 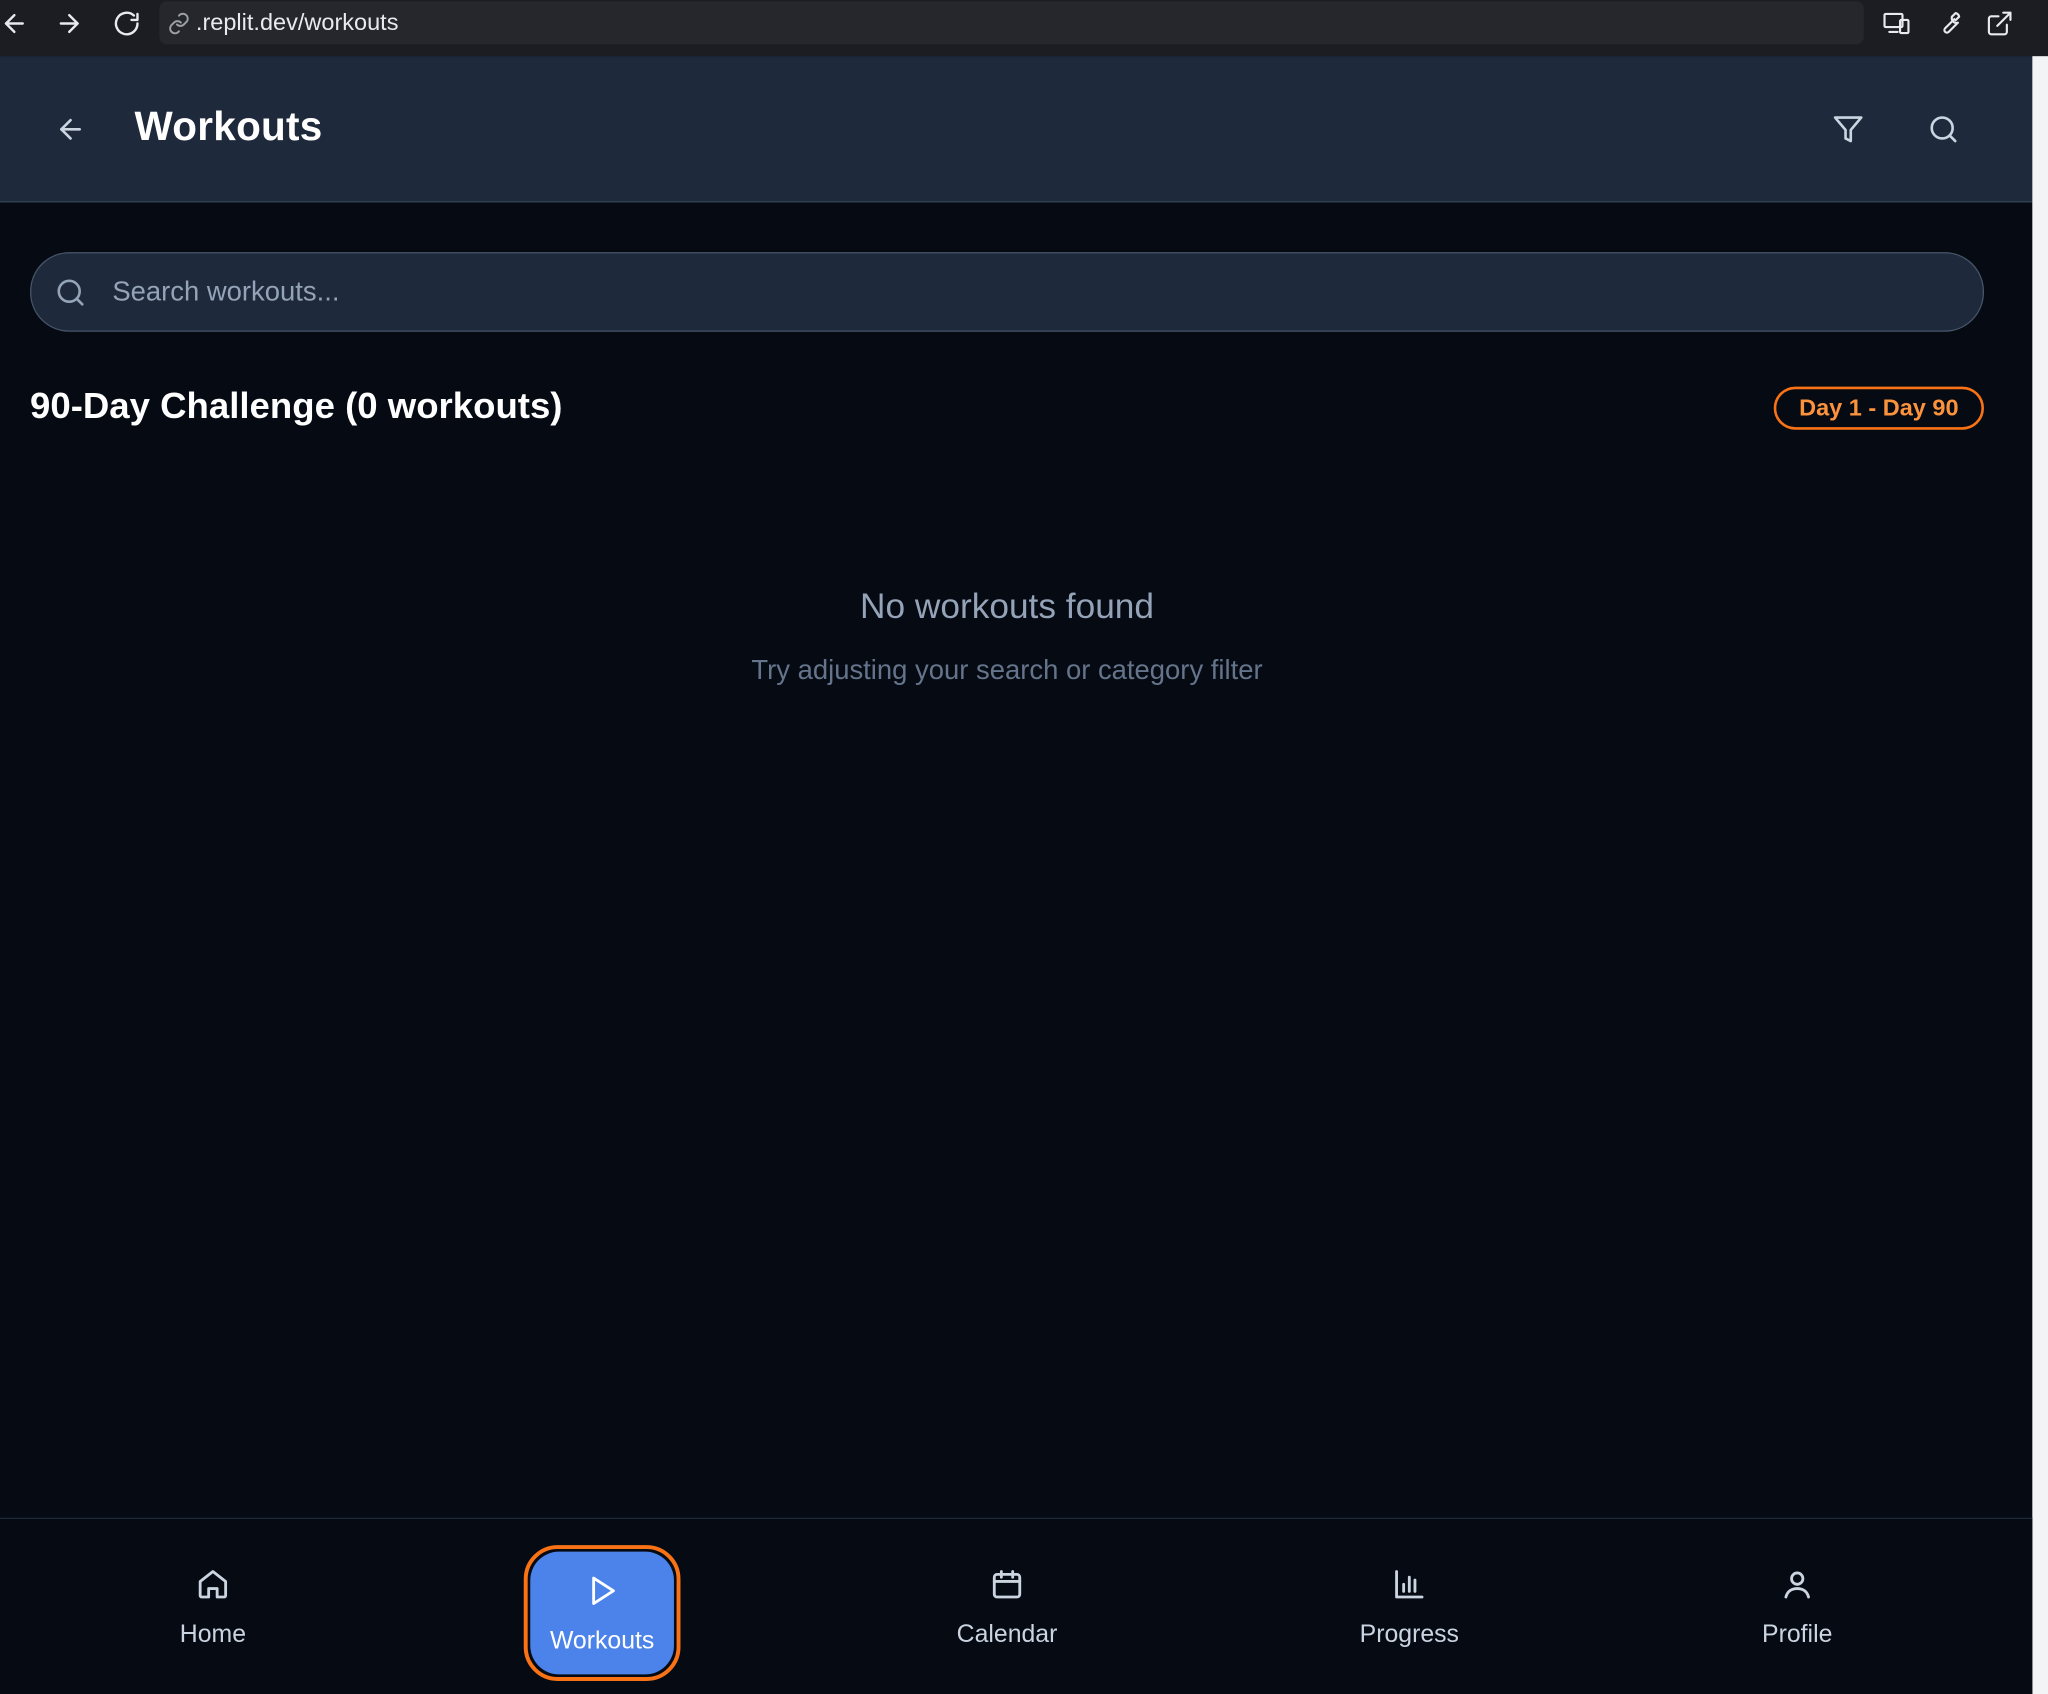 I want to click on bottom-nav: Home Workouts Calendar Progress Profile, so click(x=1016, y=1605).